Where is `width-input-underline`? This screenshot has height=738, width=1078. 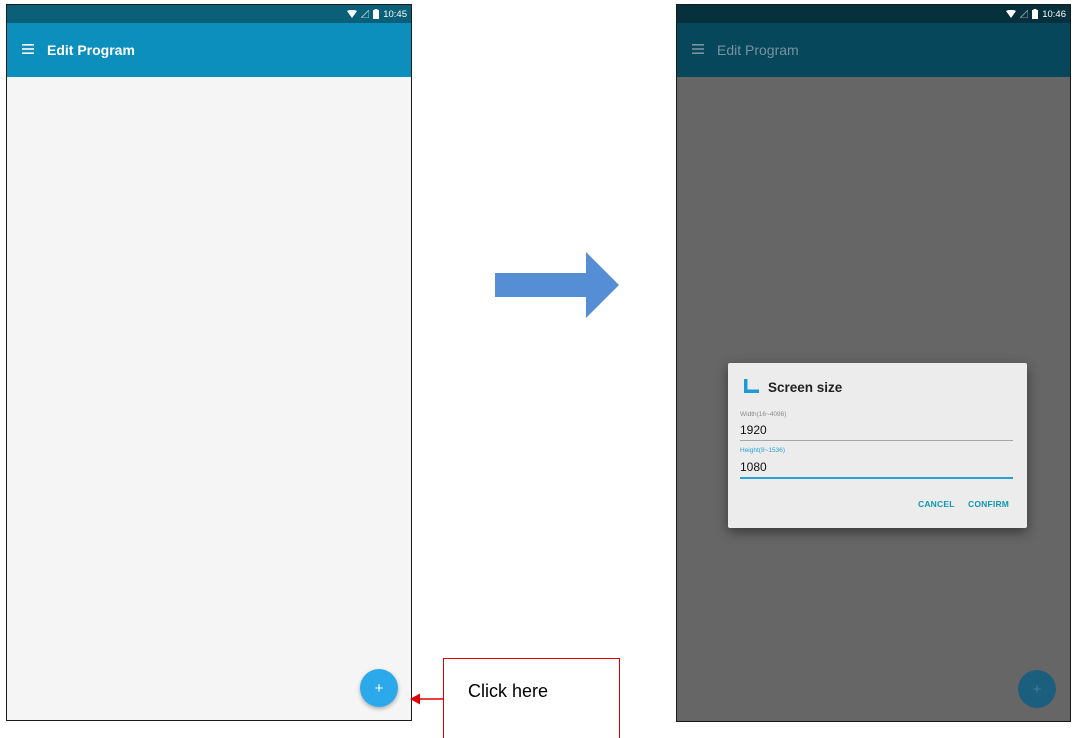
width-input-underline is located at coordinates (876, 440).